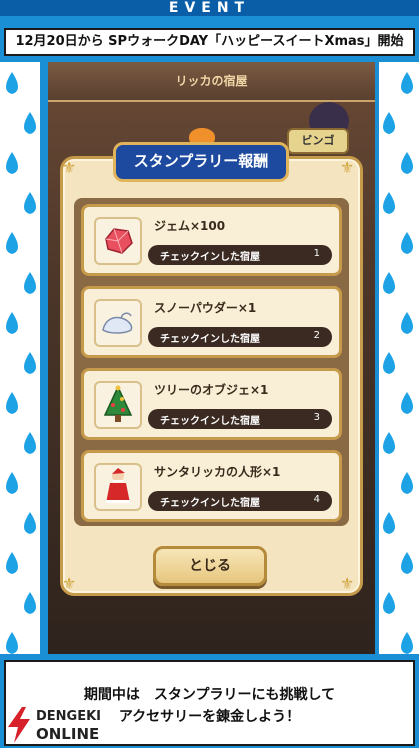 Image resolution: width=419 pixels, height=748 pixels. What do you see at coordinates (318, 141) in the screenshot?
I see `bingo-badge: ビンゴ` at bounding box center [318, 141].